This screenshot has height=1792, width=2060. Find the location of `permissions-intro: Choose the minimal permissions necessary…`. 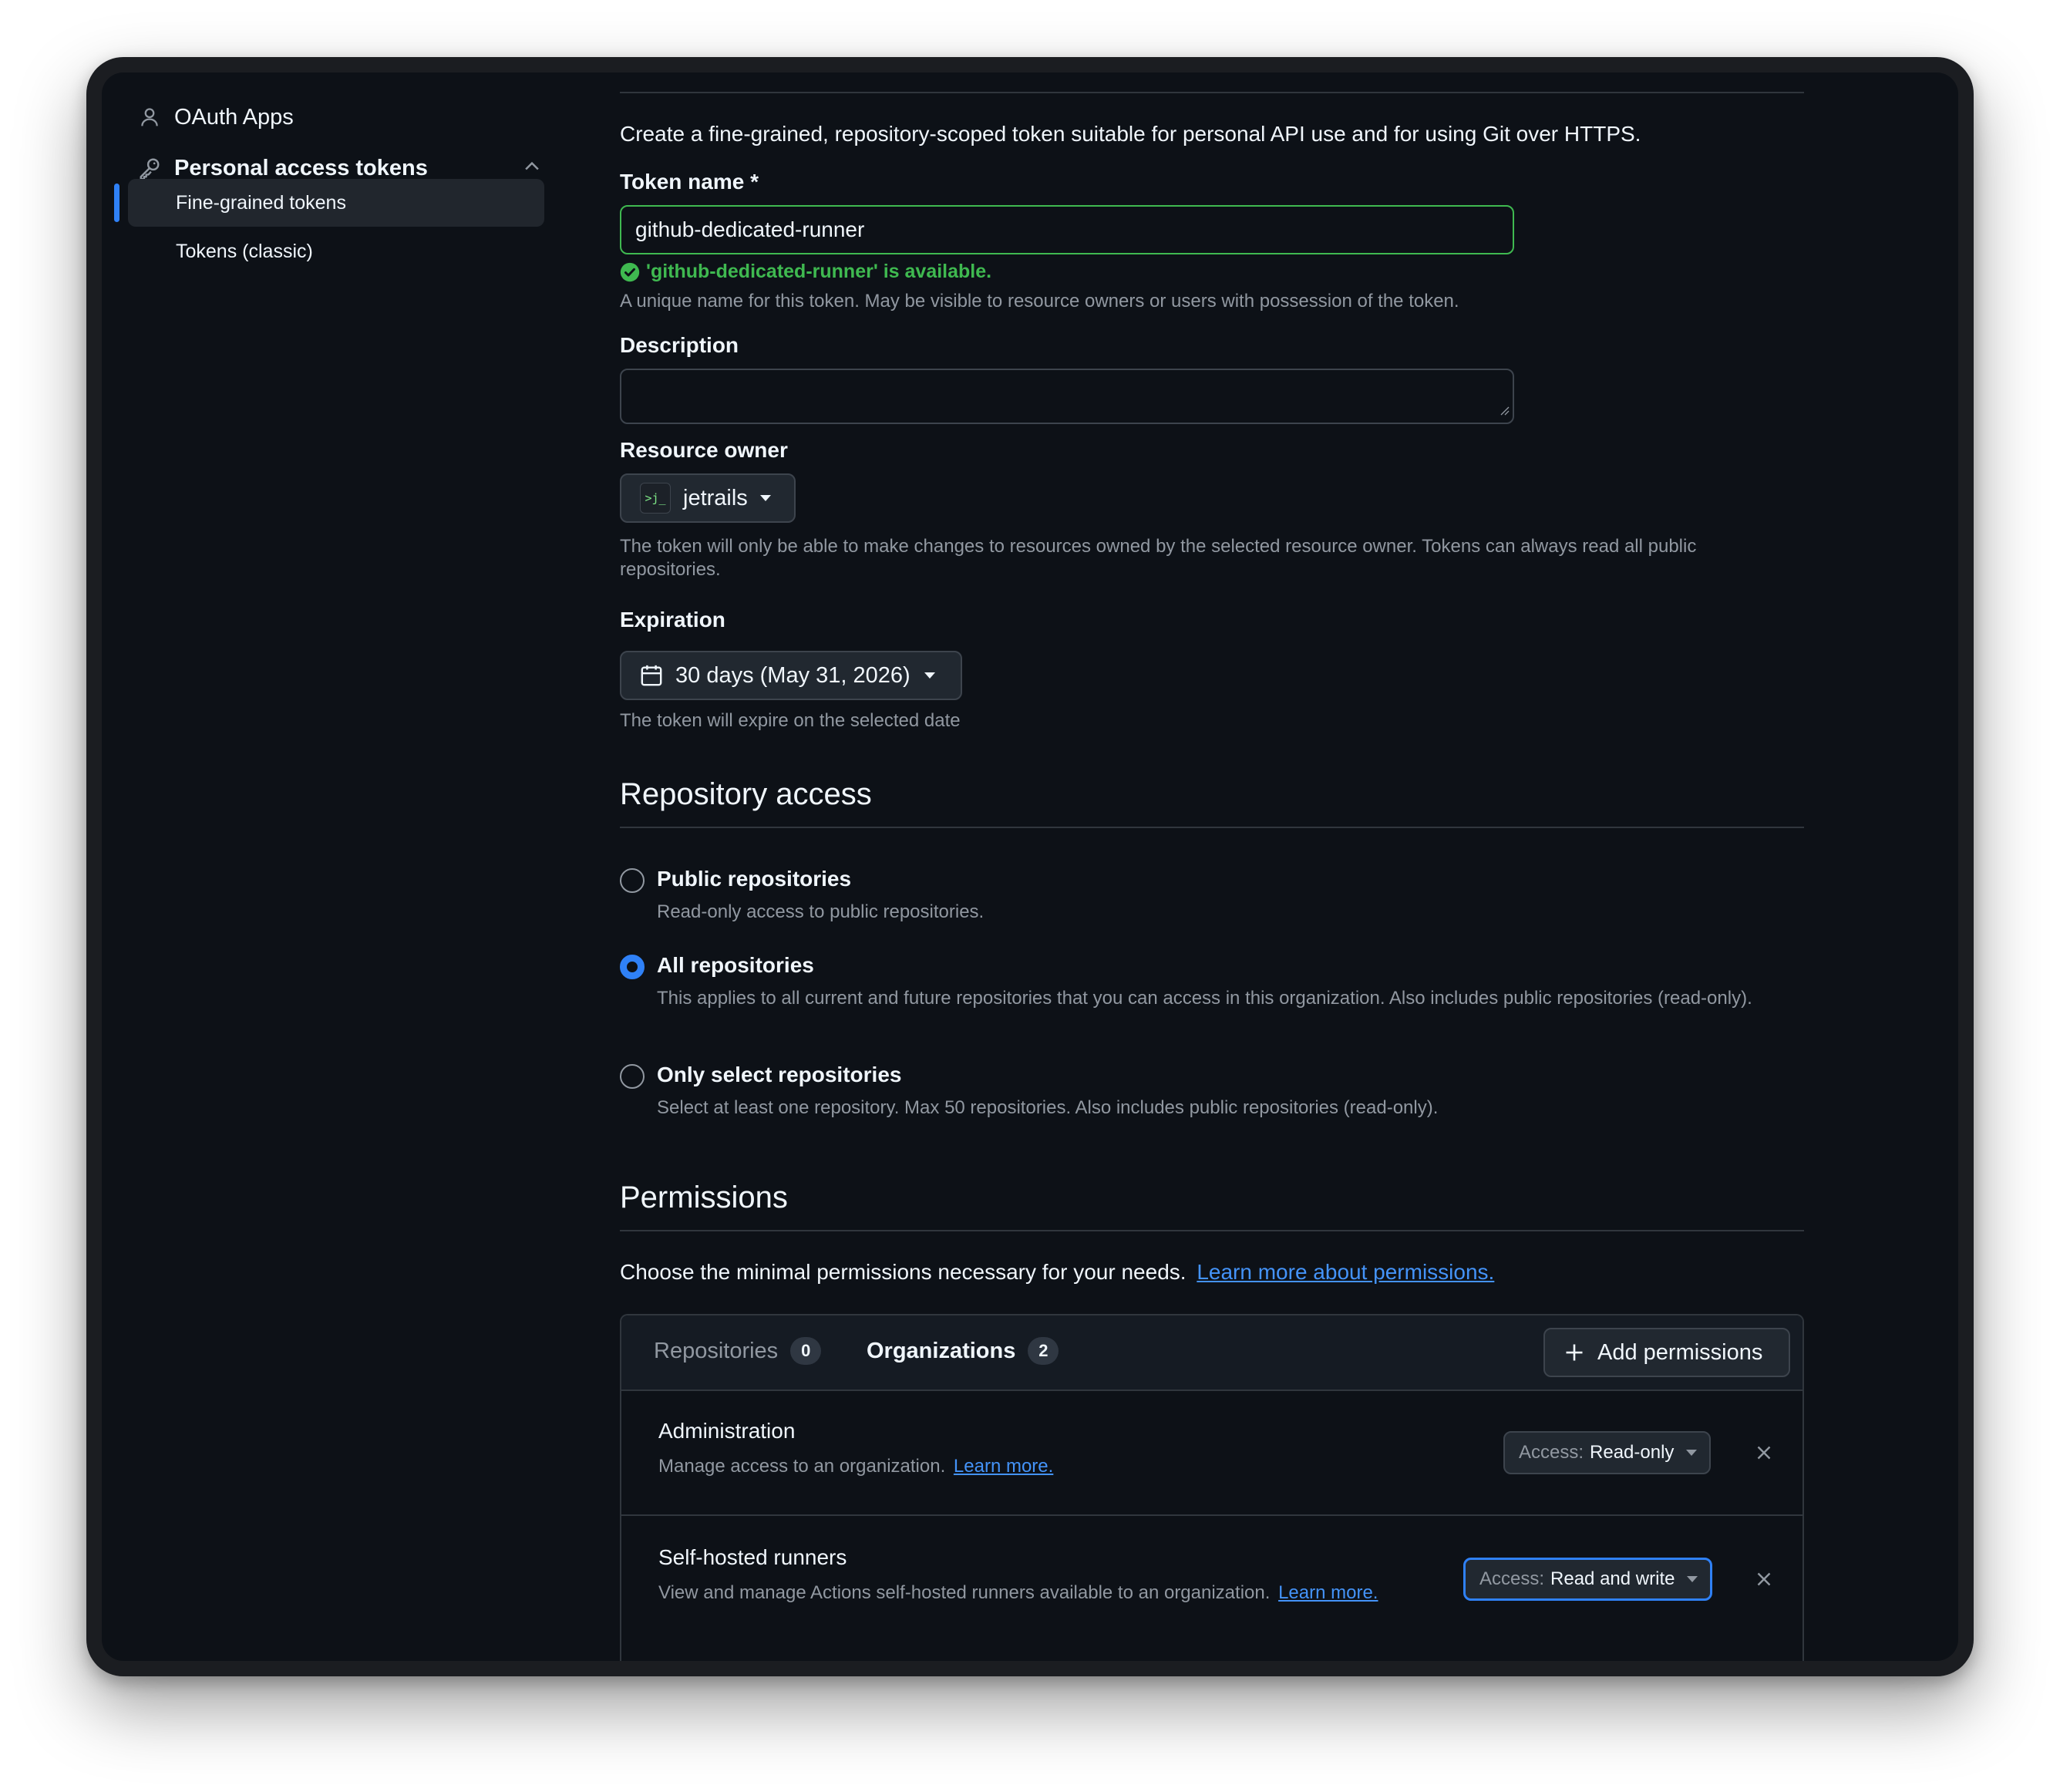

permissions-intro: Choose the minimal permissions necessary… is located at coordinates (1057, 1272).